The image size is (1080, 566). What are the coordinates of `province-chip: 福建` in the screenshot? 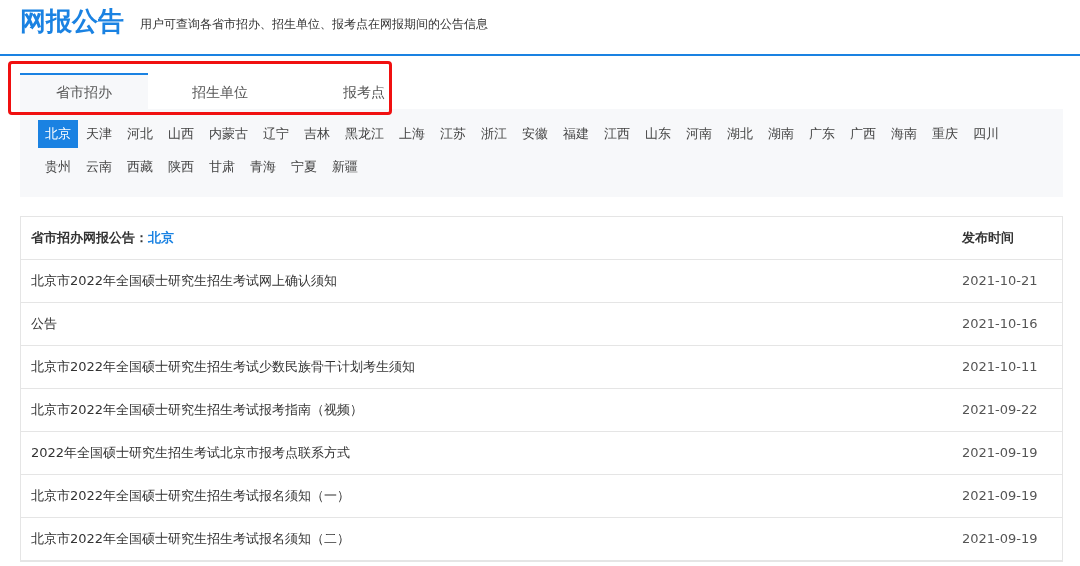 It's located at (576, 134).